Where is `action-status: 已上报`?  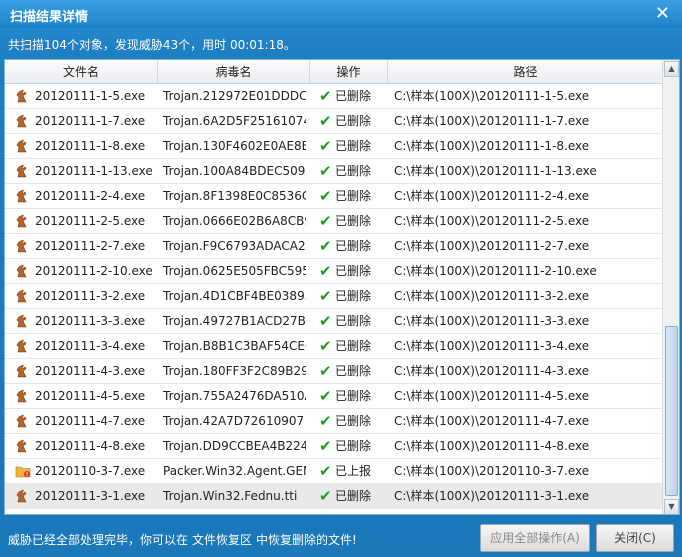 action-status: 已上报 is located at coordinates (353, 471).